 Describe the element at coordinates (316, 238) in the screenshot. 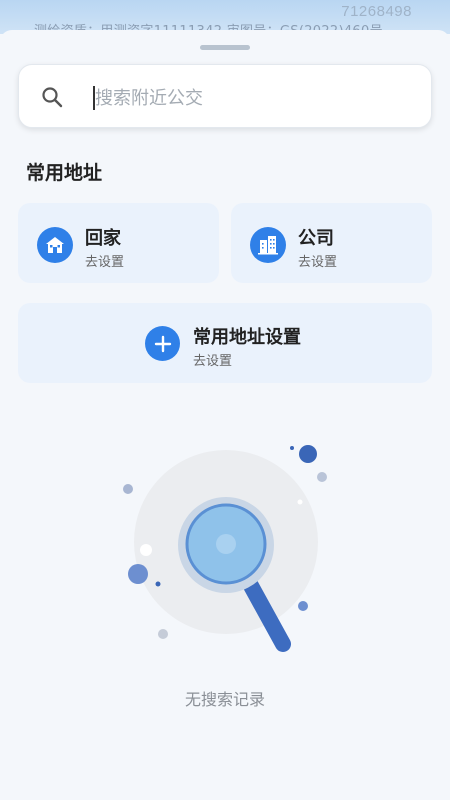

I see `company-label: 公司` at that location.